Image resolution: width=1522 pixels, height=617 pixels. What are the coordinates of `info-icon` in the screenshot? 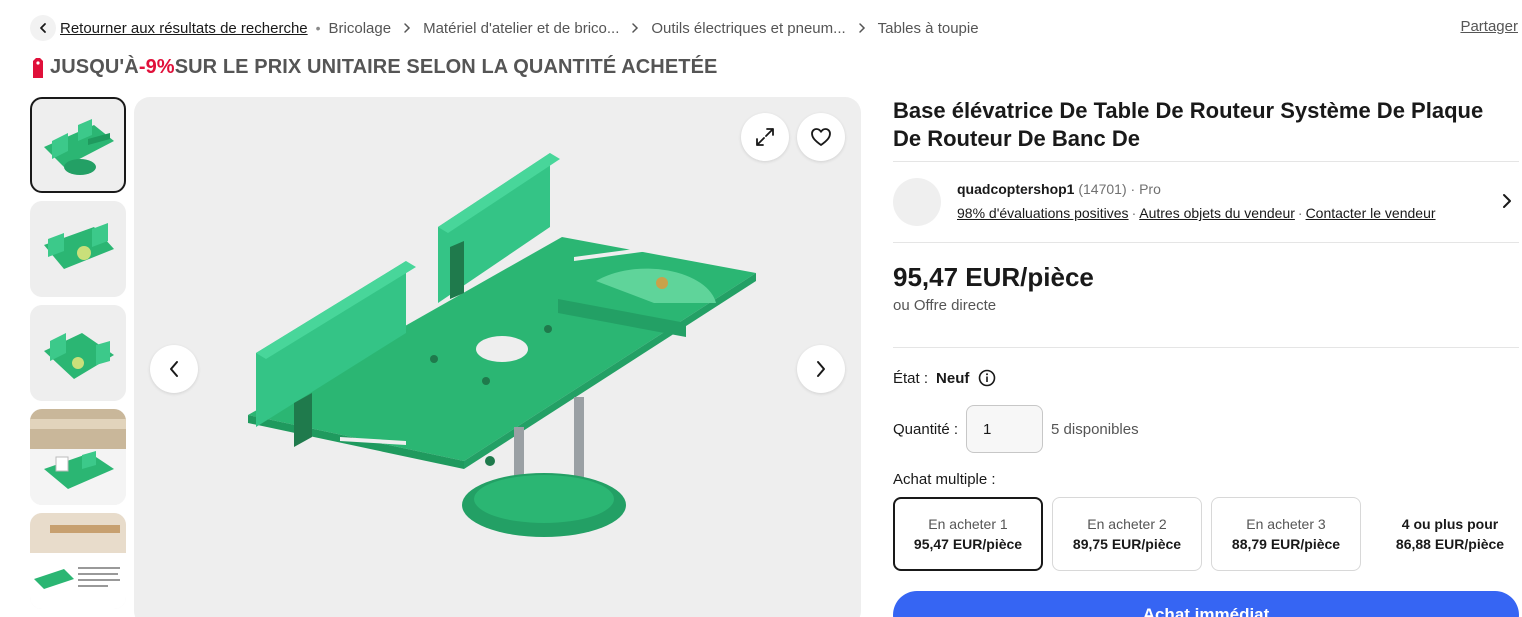 It's located at (987, 378).